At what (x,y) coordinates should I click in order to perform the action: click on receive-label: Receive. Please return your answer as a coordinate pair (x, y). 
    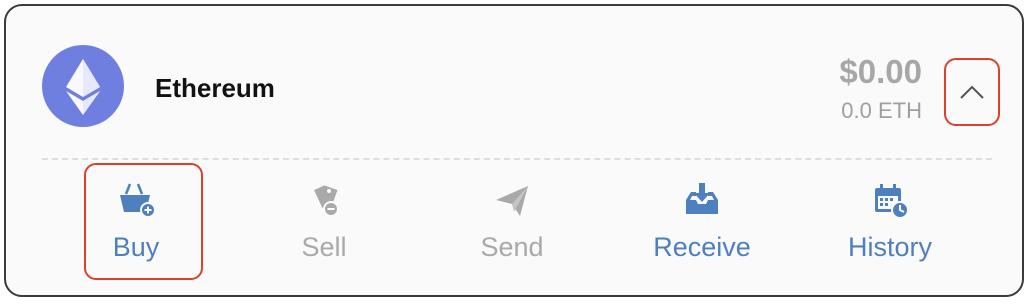
    Looking at the image, I should click on (702, 247).